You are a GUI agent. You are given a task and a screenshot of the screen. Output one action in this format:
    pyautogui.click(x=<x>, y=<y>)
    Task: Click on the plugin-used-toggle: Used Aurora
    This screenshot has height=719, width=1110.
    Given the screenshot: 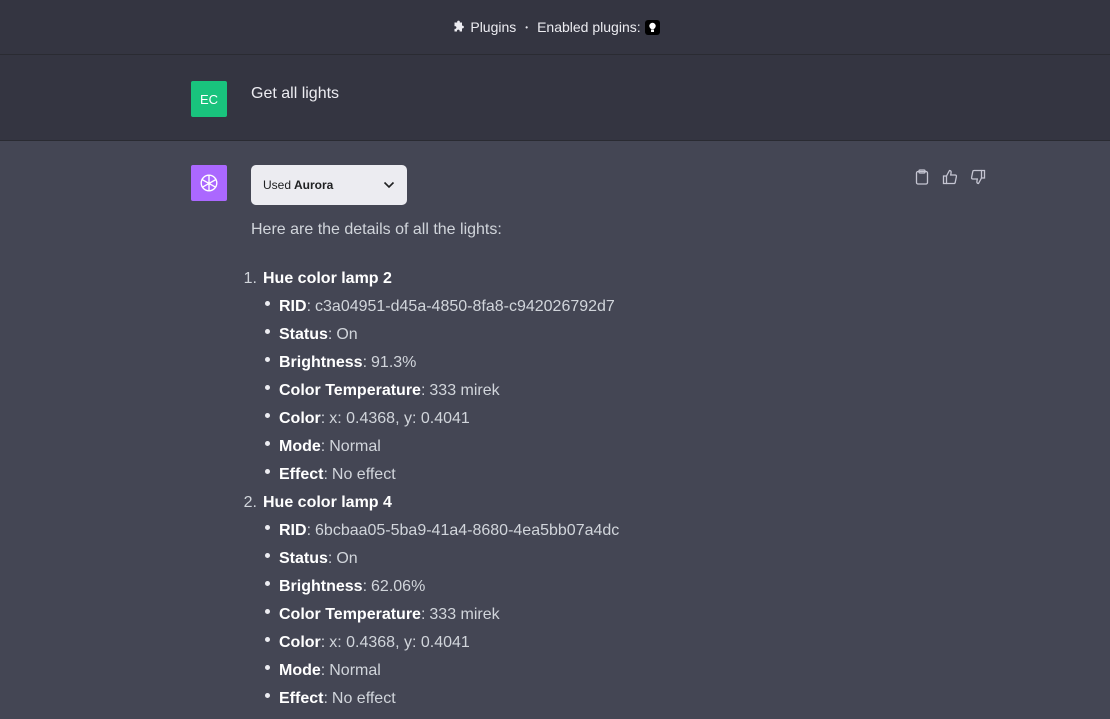 What is the action you would take?
    pyautogui.click(x=329, y=185)
    